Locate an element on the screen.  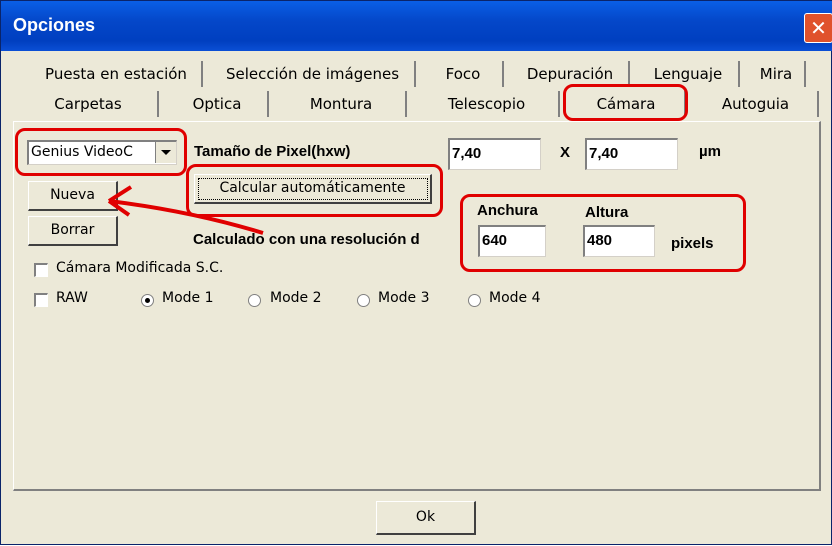
annotation-arrow is located at coordinates (185, 210).